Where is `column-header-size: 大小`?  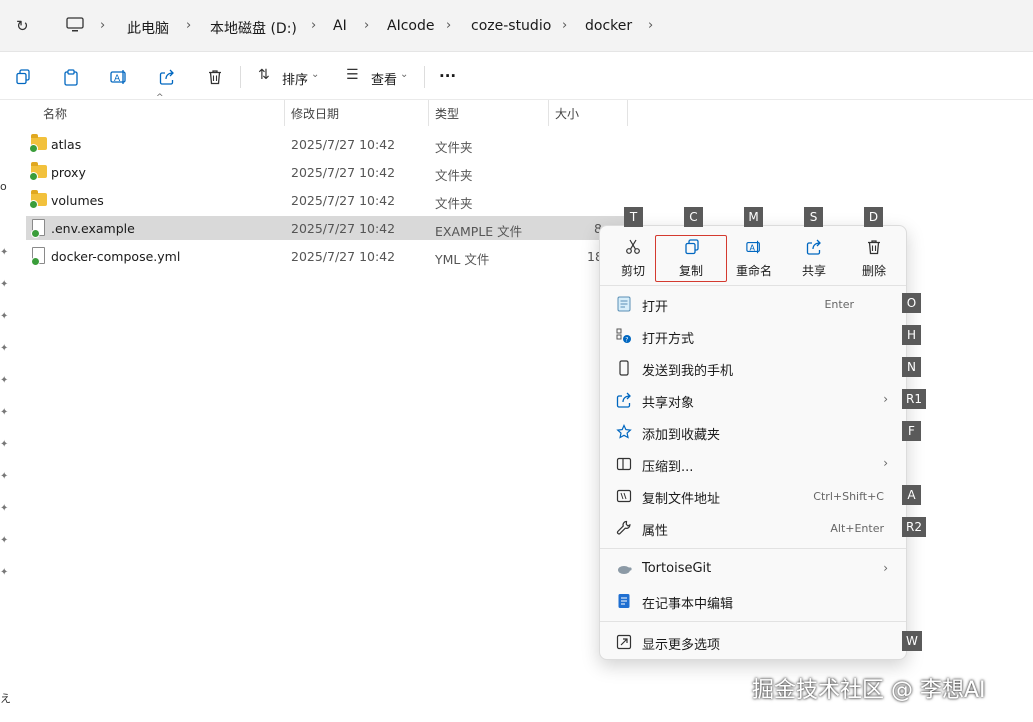
column-header-size: 大小 is located at coordinates (567, 113).